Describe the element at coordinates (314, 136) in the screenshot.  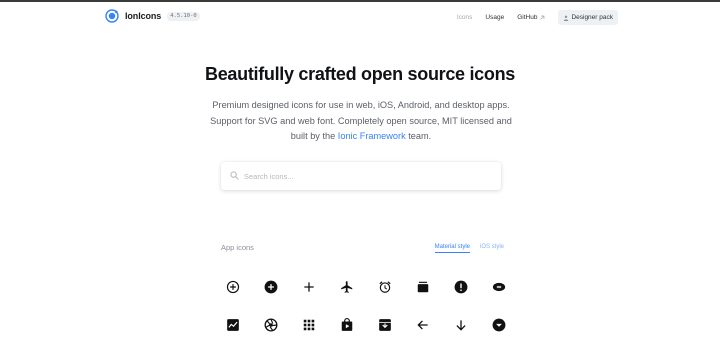
I see `hero-desc-pre-link: built by the` at that location.